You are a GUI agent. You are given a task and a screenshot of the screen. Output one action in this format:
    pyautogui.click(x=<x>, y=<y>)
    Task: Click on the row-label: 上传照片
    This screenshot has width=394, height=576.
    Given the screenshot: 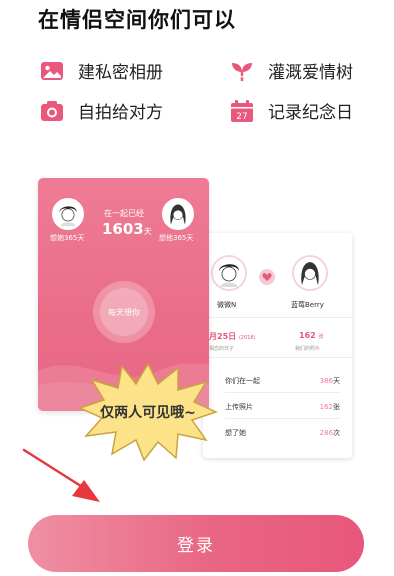 What is the action you would take?
    pyautogui.click(x=239, y=407)
    